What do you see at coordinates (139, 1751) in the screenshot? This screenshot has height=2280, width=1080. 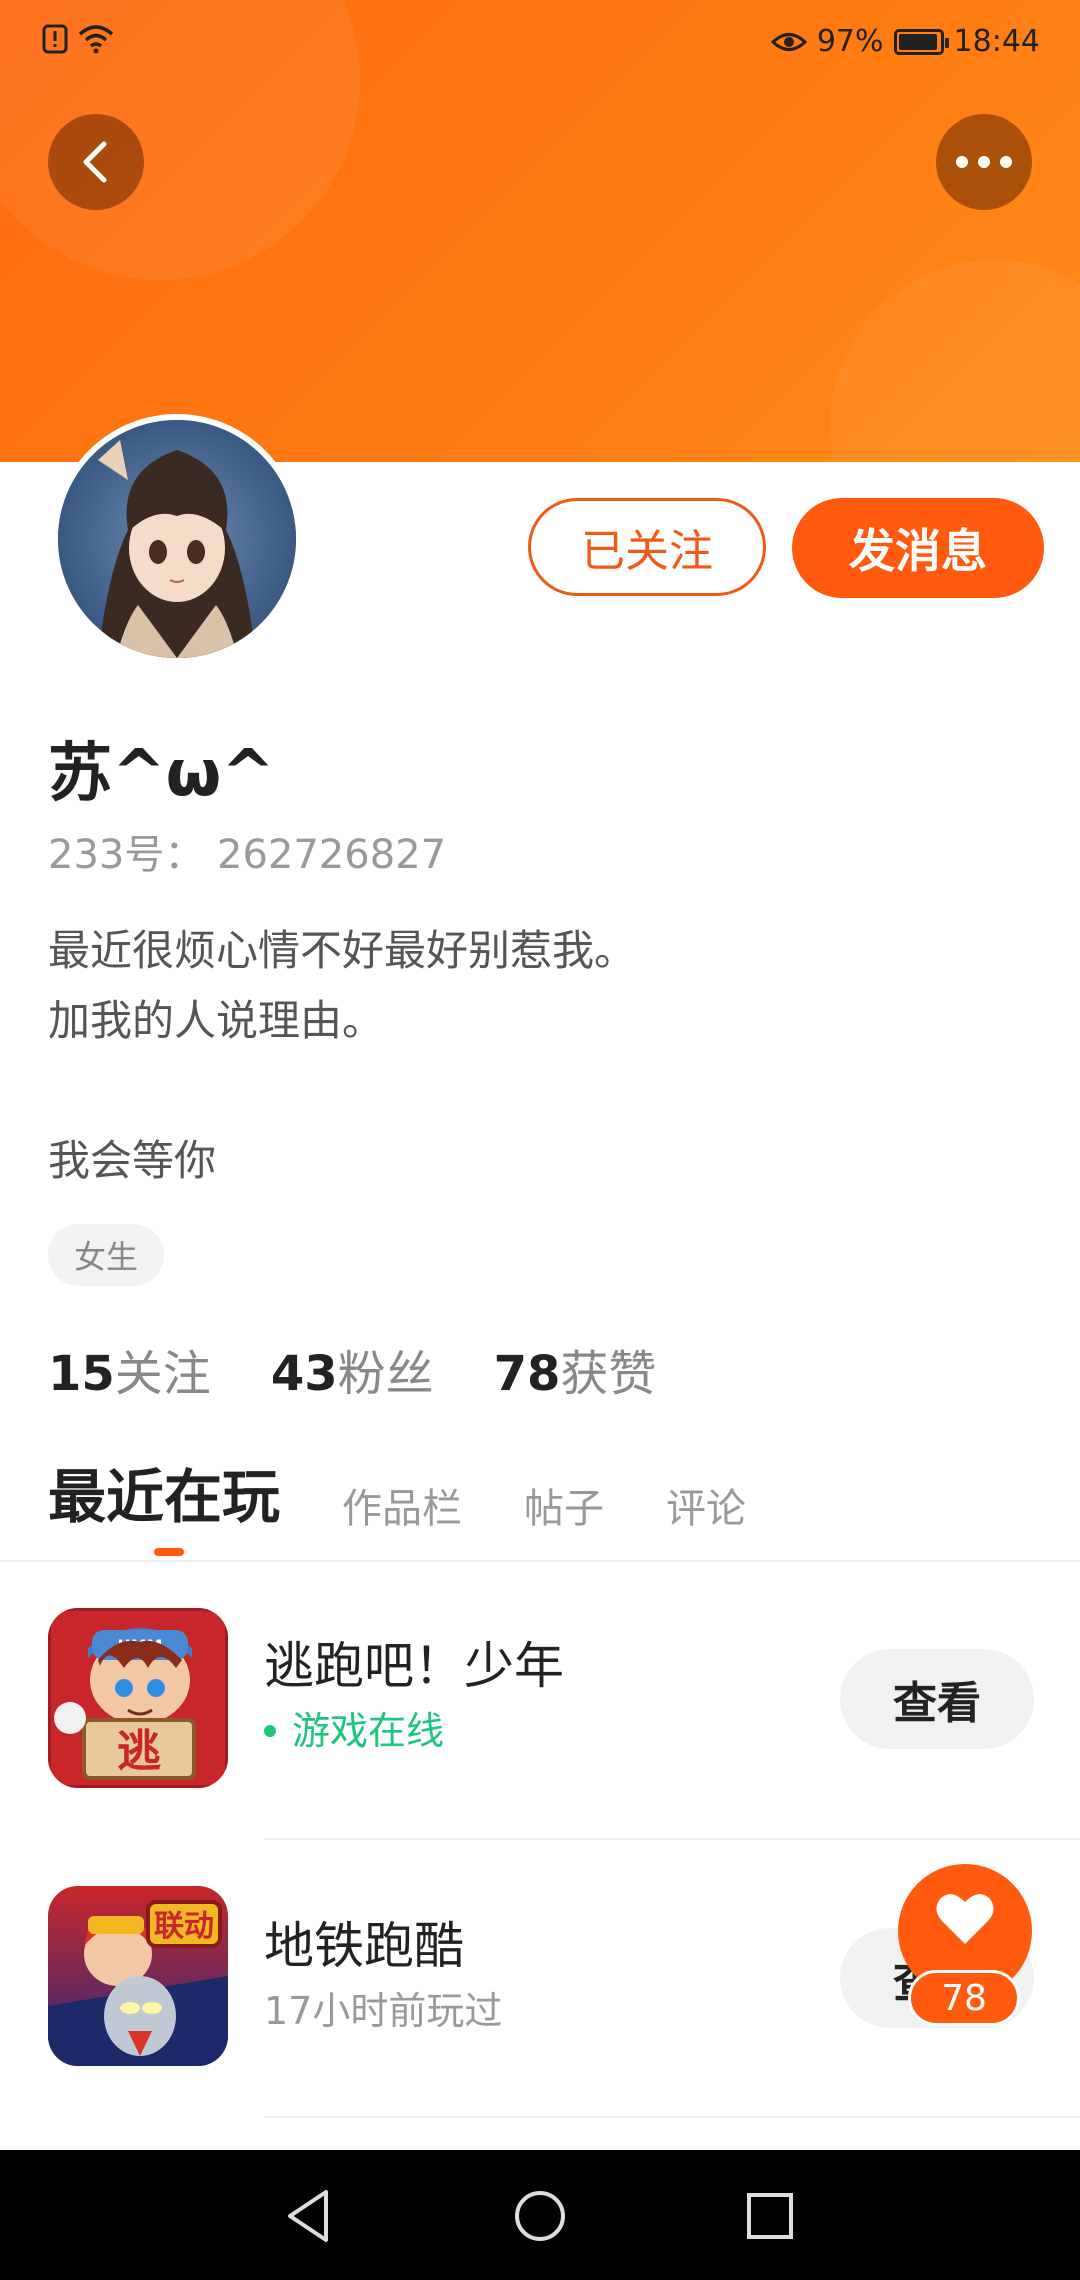 I see `svg-text: 逃` at bounding box center [139, 1751].